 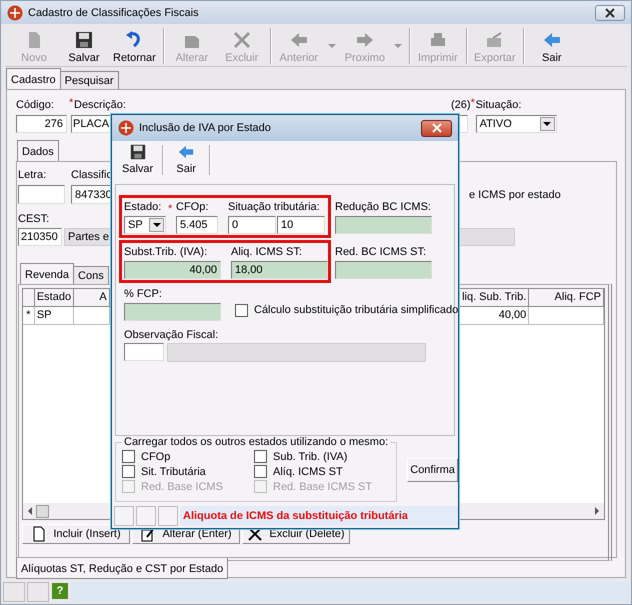 I want to click on field-label: Observação Fiscal:, so click(x=172, y=335).